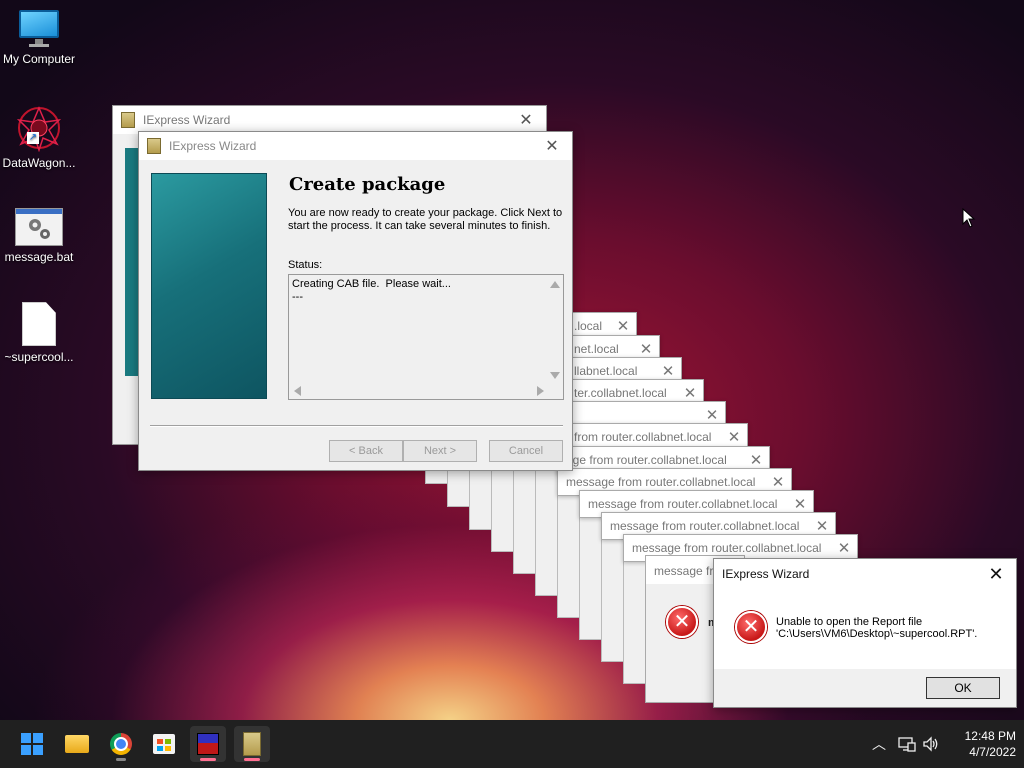  I want to click on desktop-icon-my-computer: My Computer, so click(39, 38).